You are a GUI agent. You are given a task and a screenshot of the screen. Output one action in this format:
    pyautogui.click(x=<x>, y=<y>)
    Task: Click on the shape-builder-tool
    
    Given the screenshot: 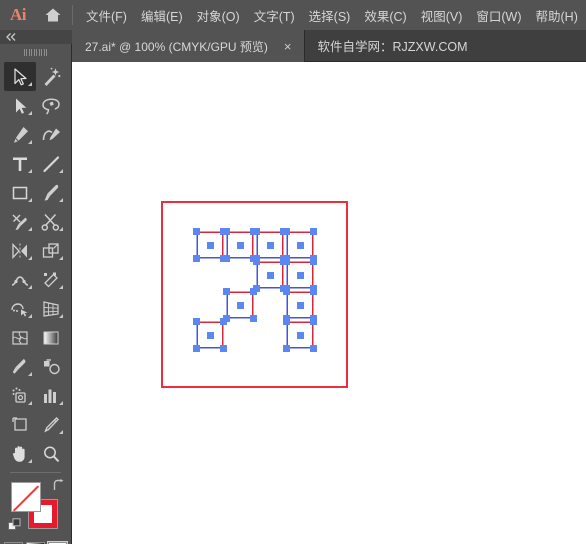 What is the action you would take?
    pyautogui.click(x=20, y=308)
    